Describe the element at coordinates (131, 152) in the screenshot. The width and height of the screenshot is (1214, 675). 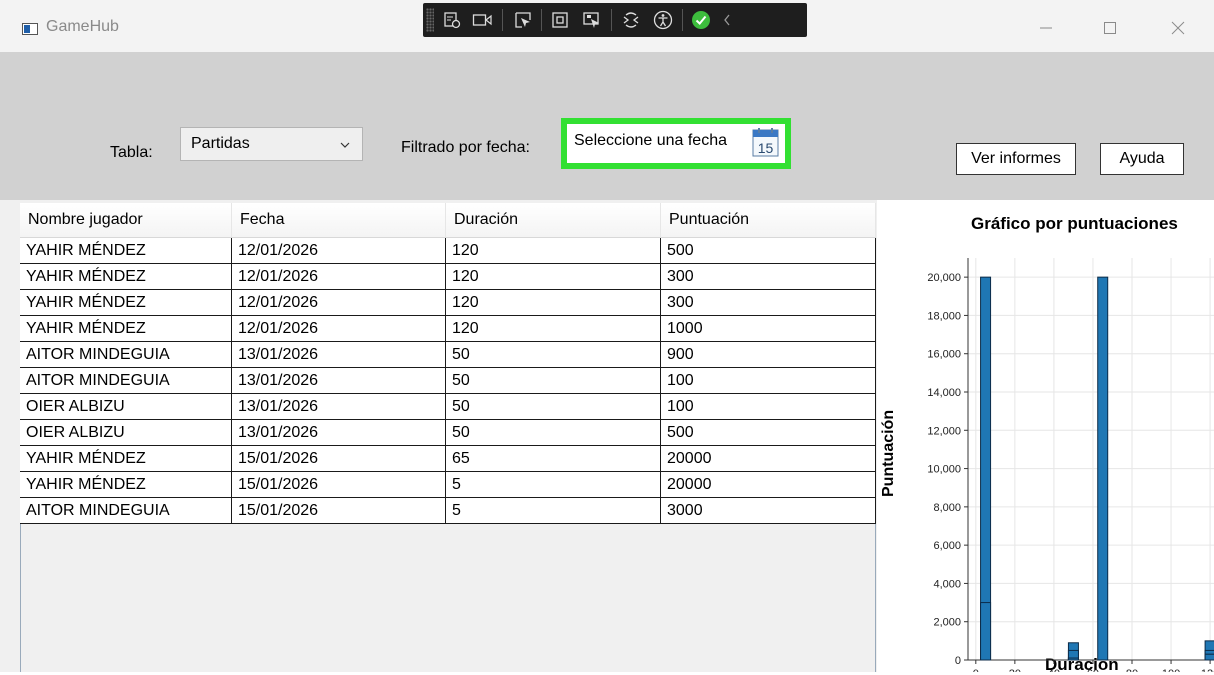
I see `table-label: Tabla:` at that location.